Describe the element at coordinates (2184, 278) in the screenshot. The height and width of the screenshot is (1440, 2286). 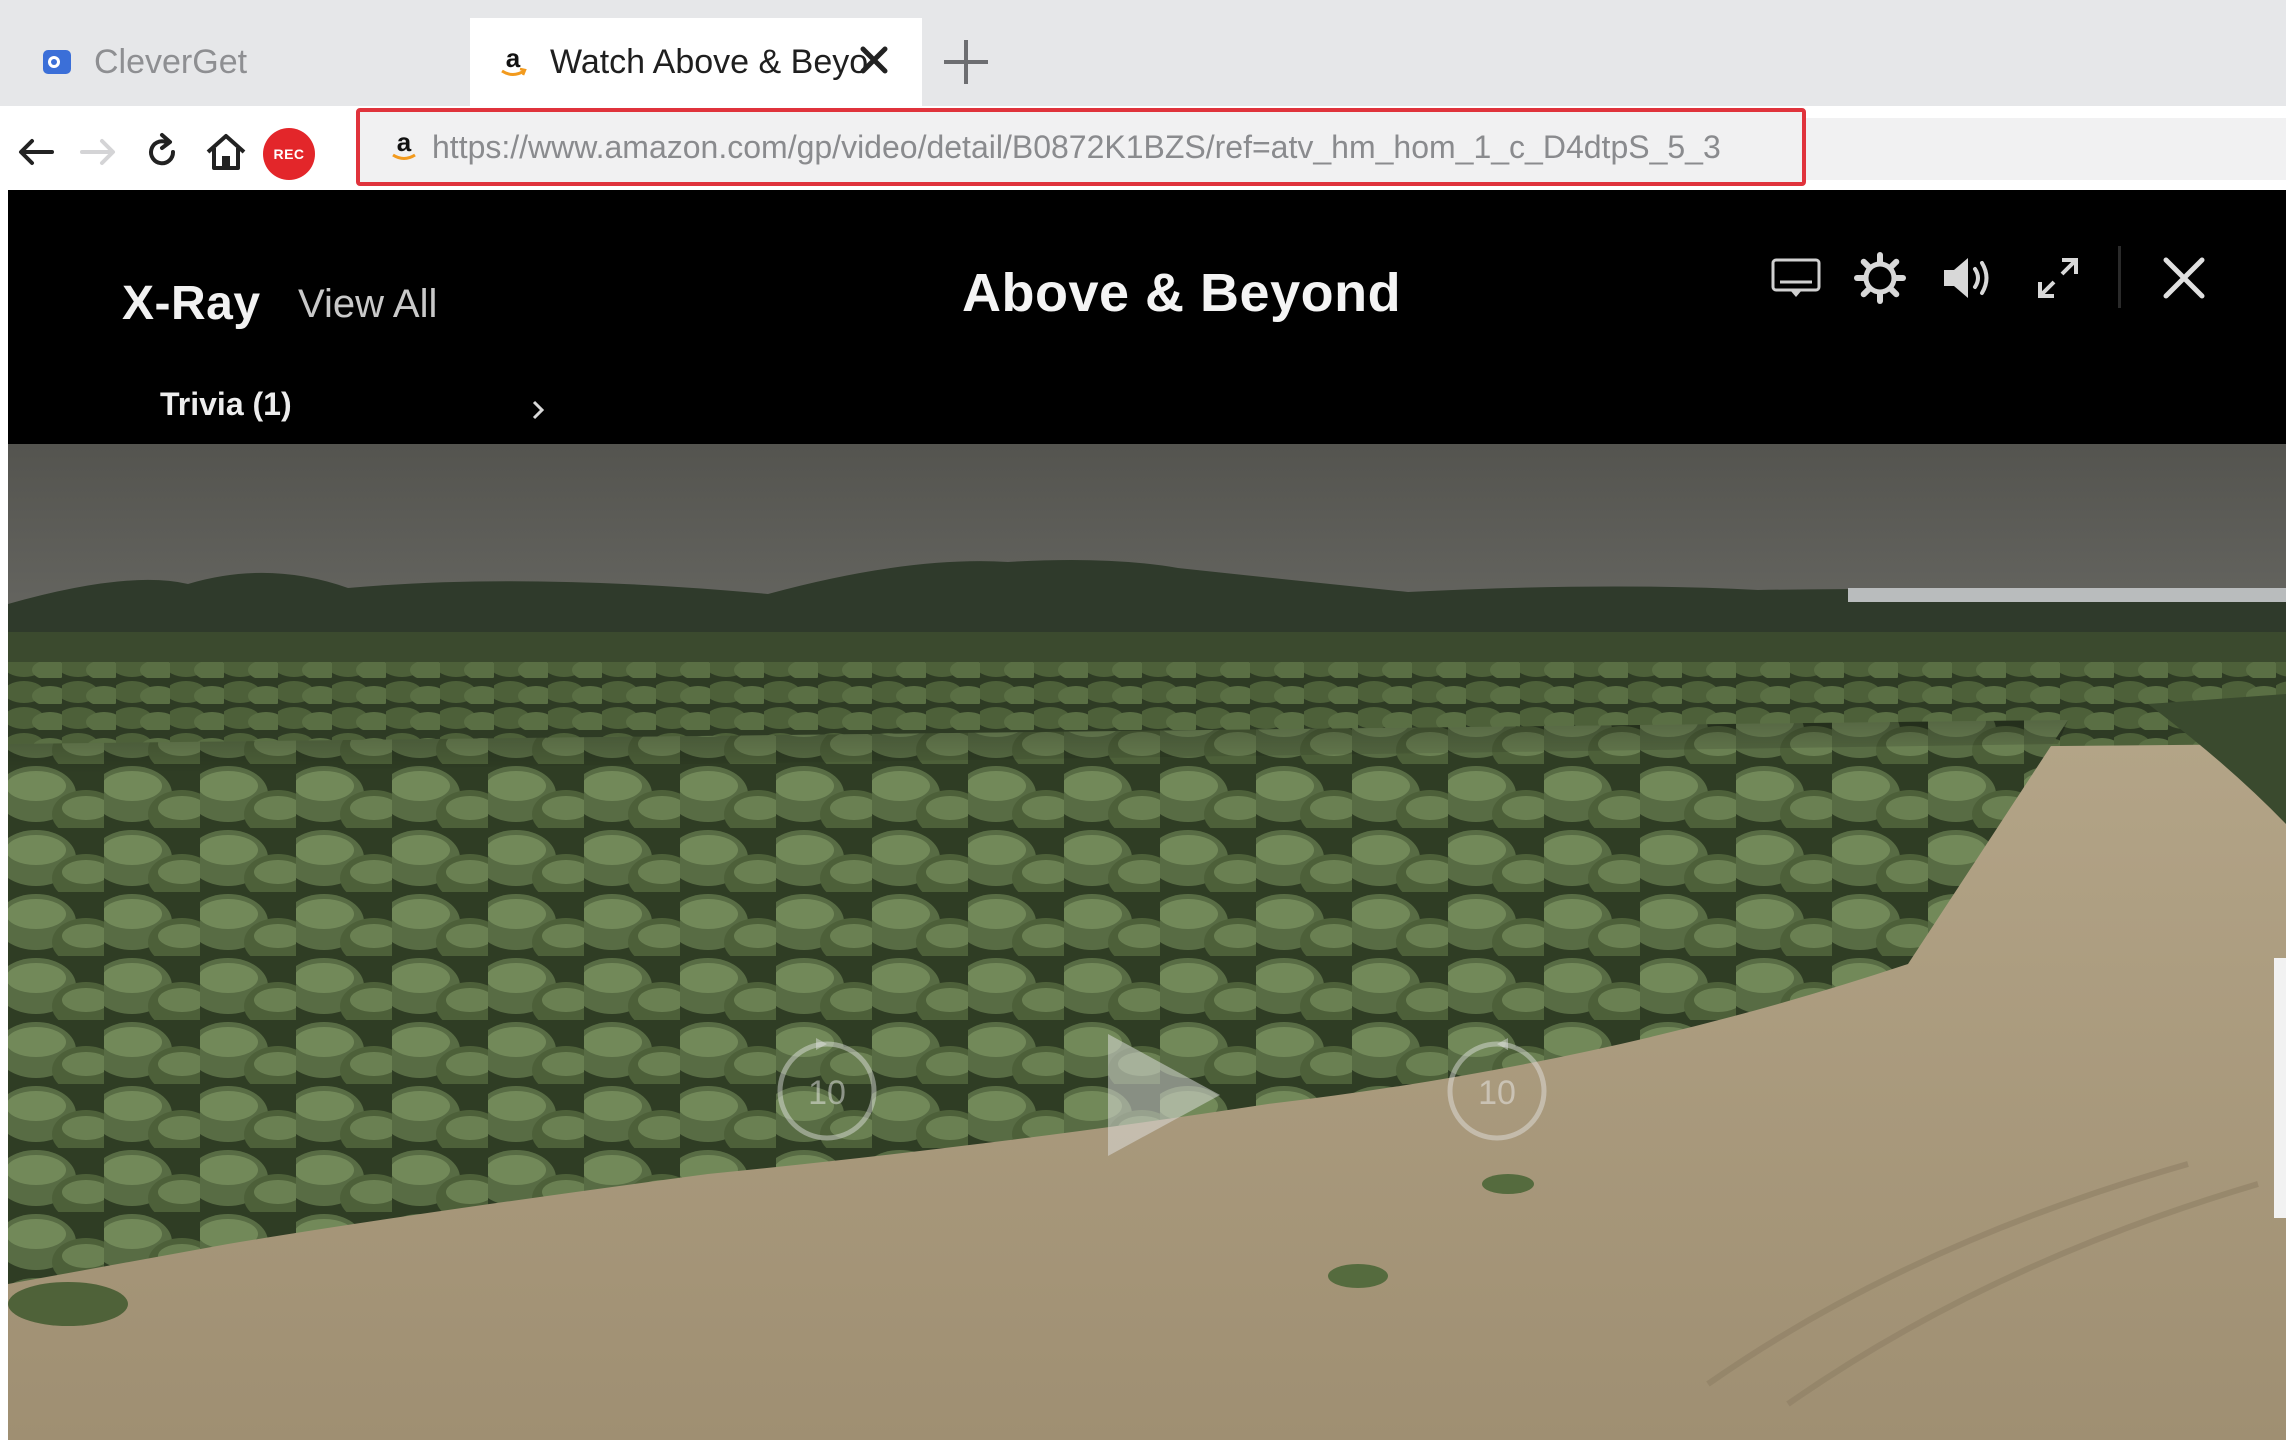
I see `close-icon` at that location.